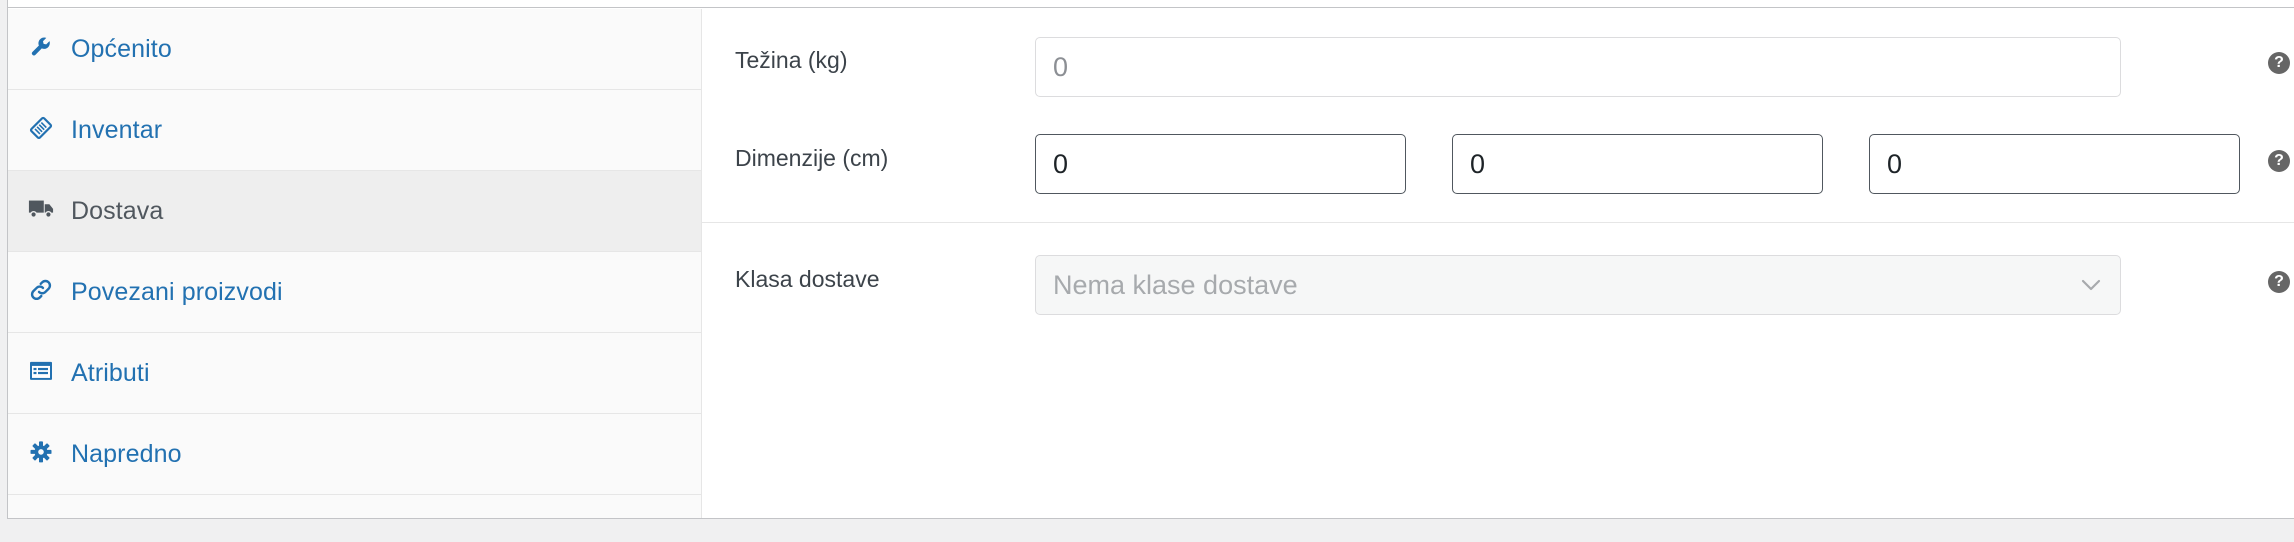 The image size is (2294, 542). I want to click on tab-shipping-label: Dostava, so click(117, 210).